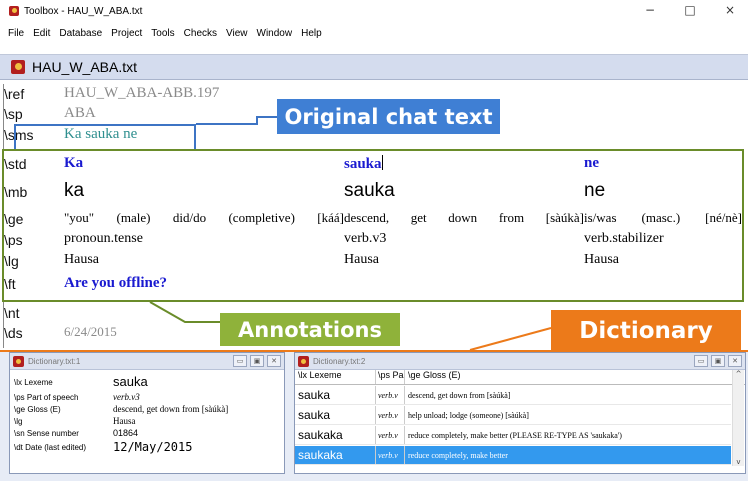 Image resolution: width=748 pixels, height=481 pixels. Describe the element at coordinates (18, 421) in the screenshot. I see `dict1-marker-lg: \lg` at that location.